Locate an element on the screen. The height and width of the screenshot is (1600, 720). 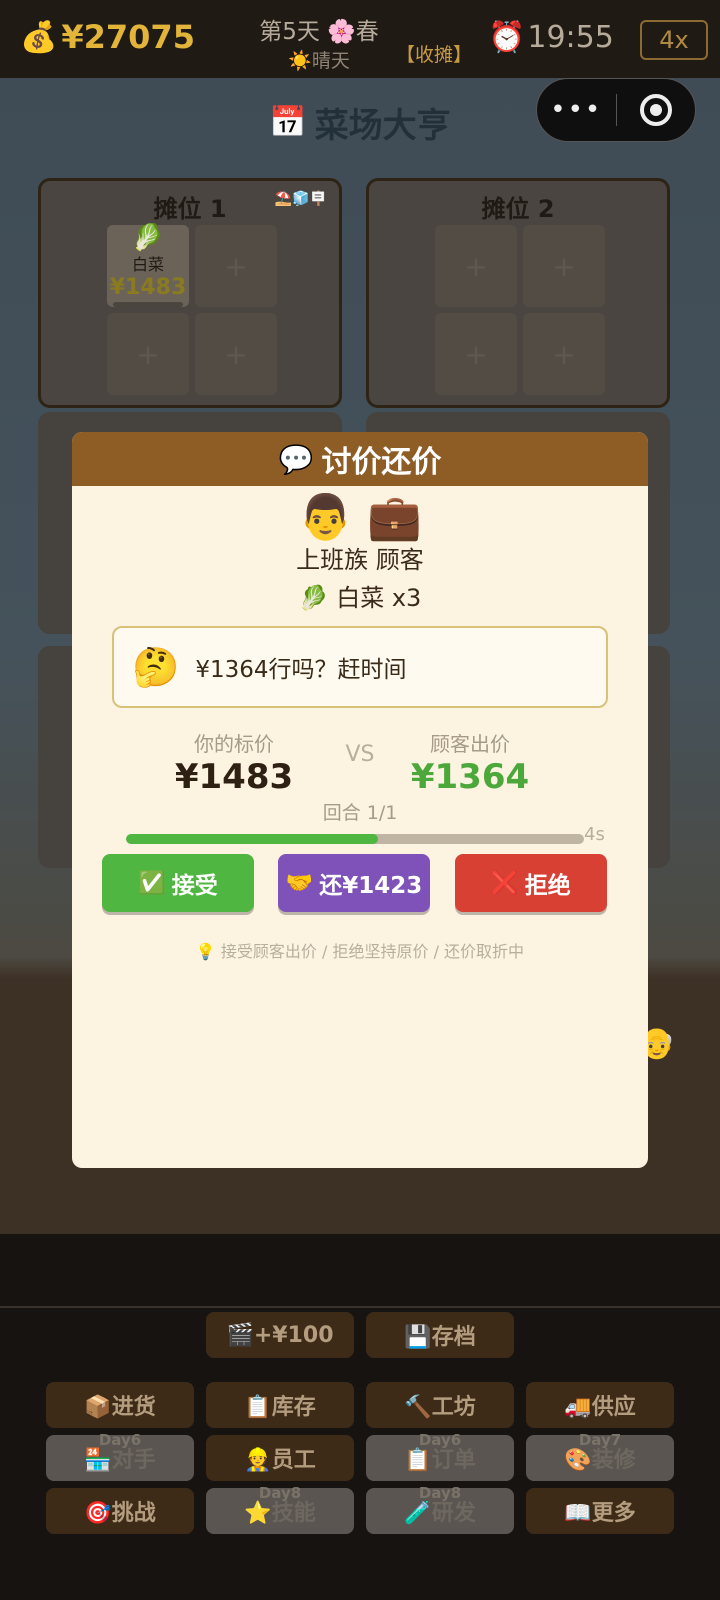
alarm-clock-icon: ⏰ is located at coordinates (507, 37).